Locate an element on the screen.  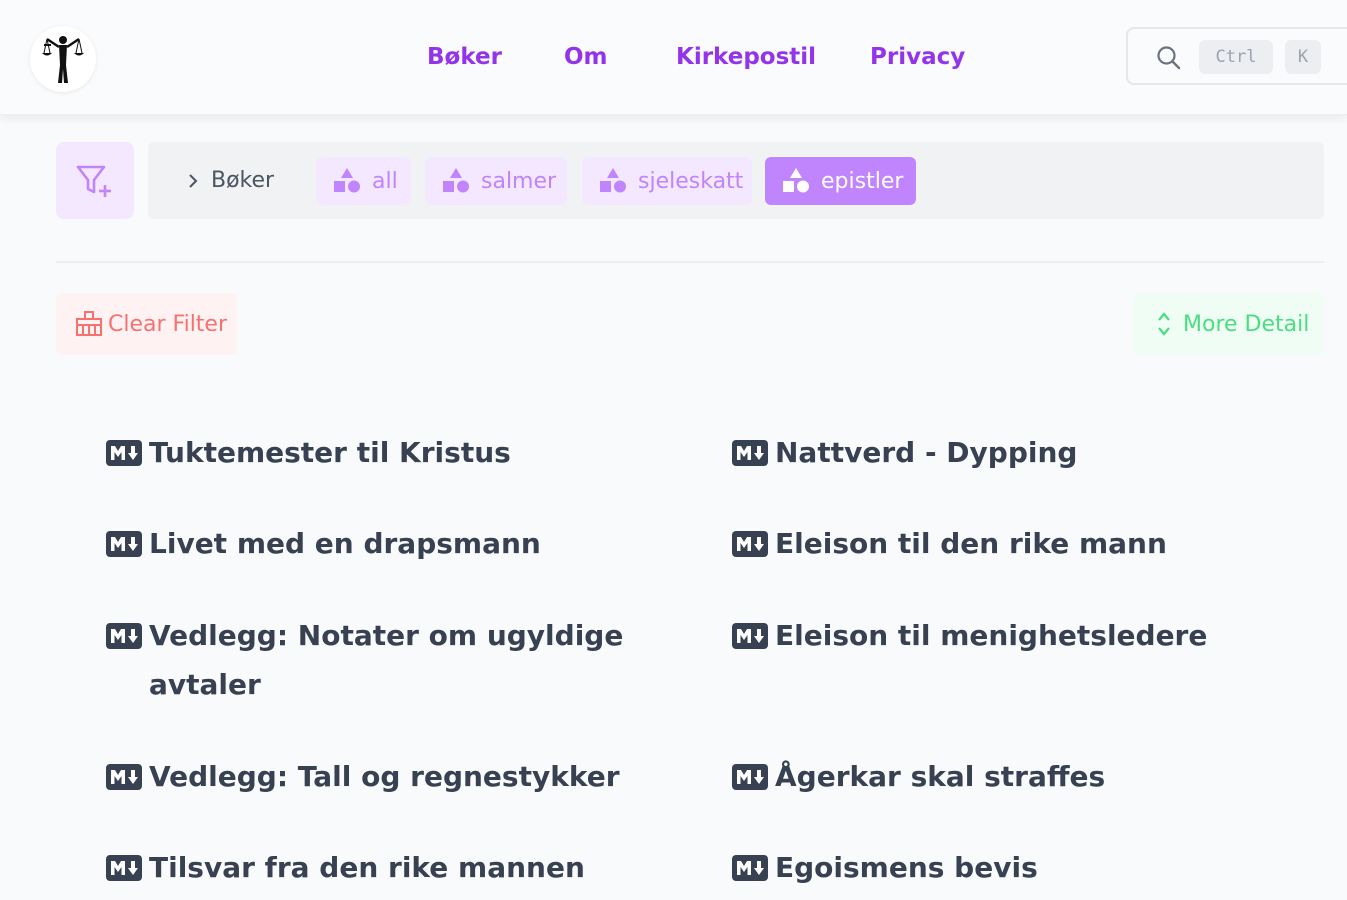
clear-filter-button: Clear Filter is located at coordinates (146, 324).